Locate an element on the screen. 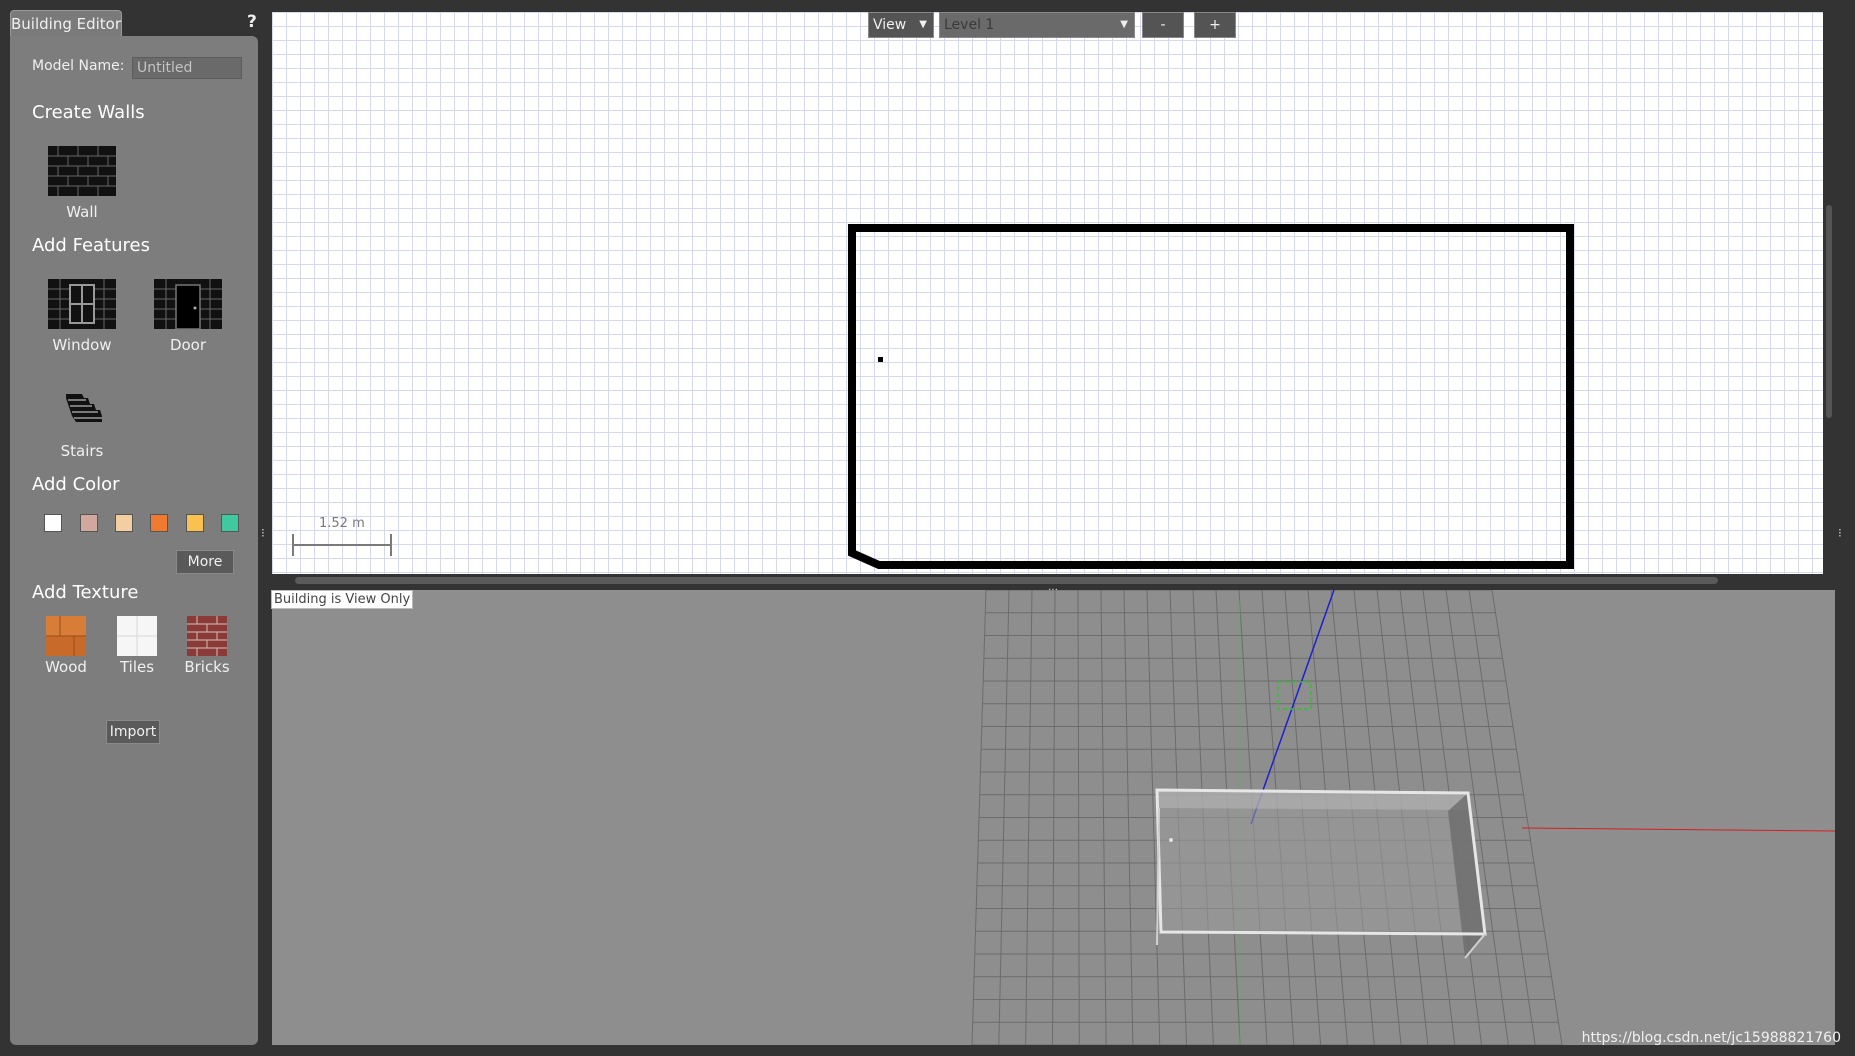 The height and width of the screenshot is (1056, 1855). import-button: Import is located at coordinates (133, 732).